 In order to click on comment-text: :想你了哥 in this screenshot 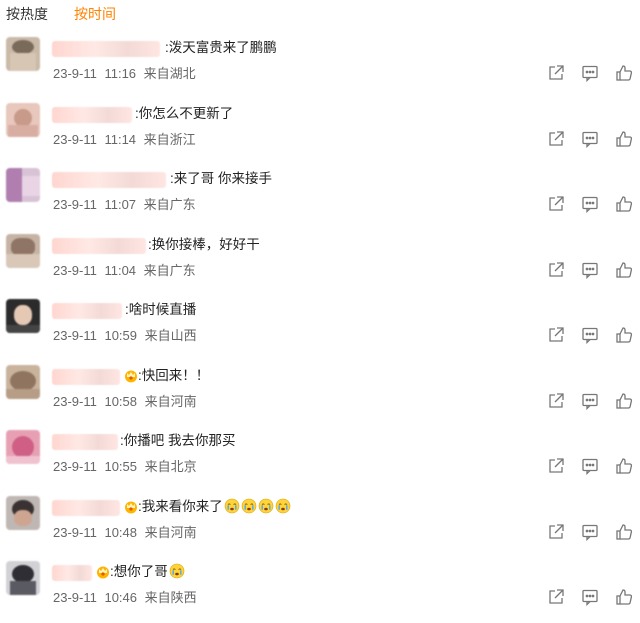, I will do `click(140, 572)`.